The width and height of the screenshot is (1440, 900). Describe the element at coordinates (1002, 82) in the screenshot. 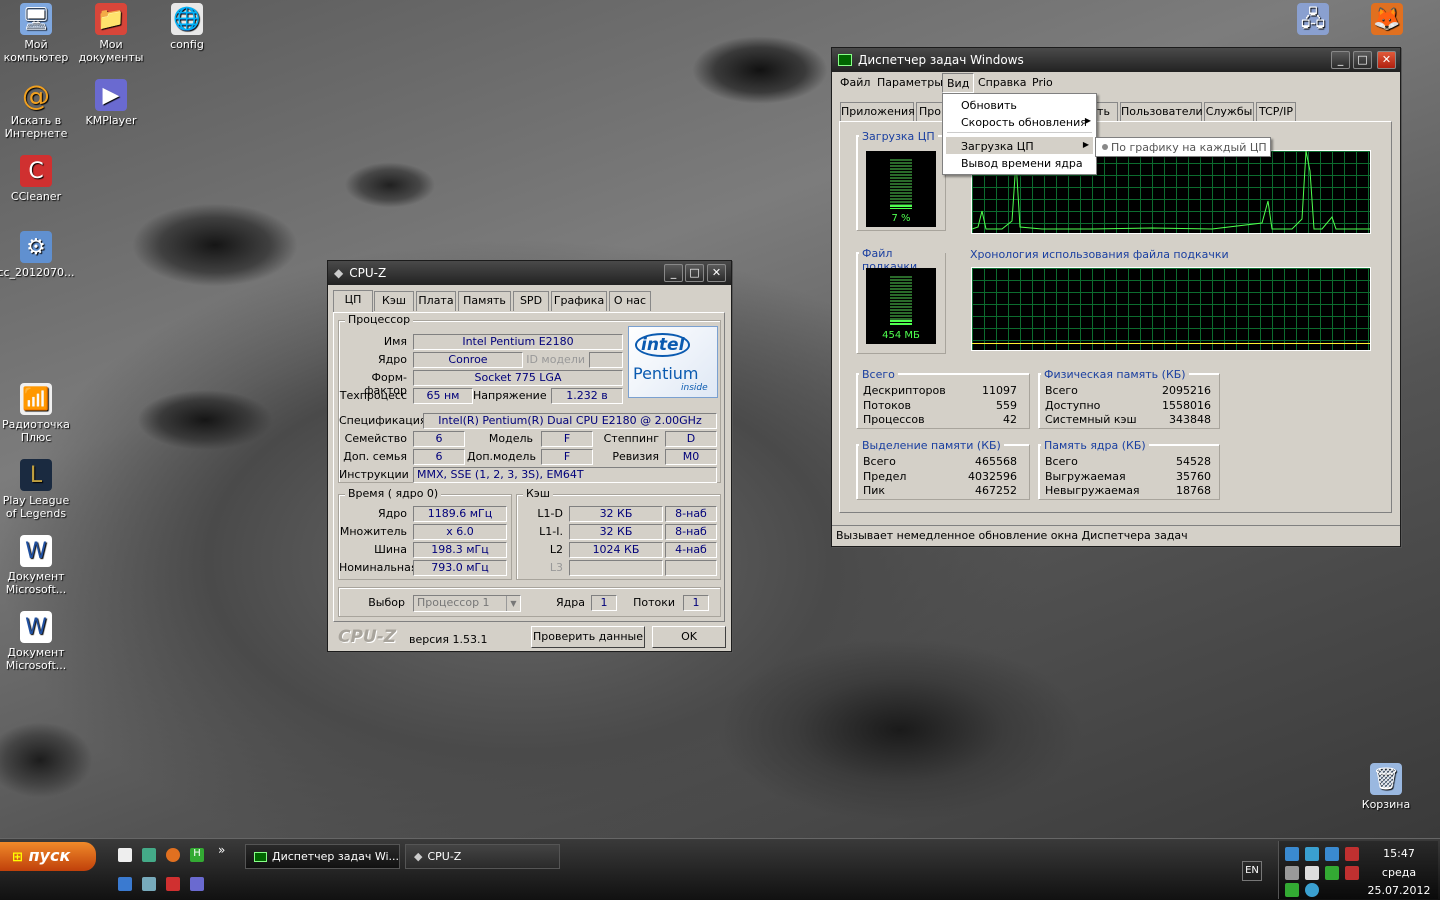

I see `menu-help: Справка` at that location.